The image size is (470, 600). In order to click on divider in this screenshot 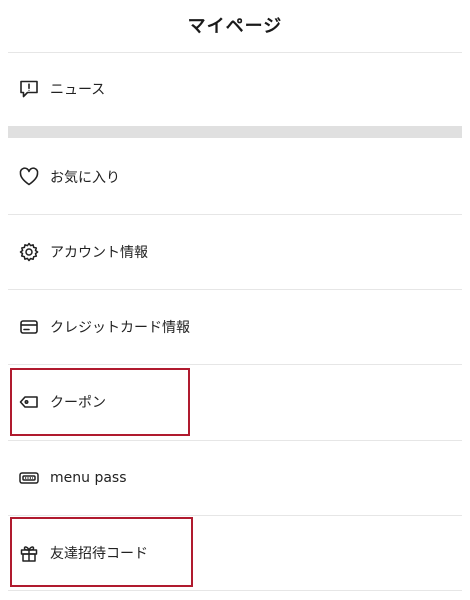, I will do `click(235, 590)`.